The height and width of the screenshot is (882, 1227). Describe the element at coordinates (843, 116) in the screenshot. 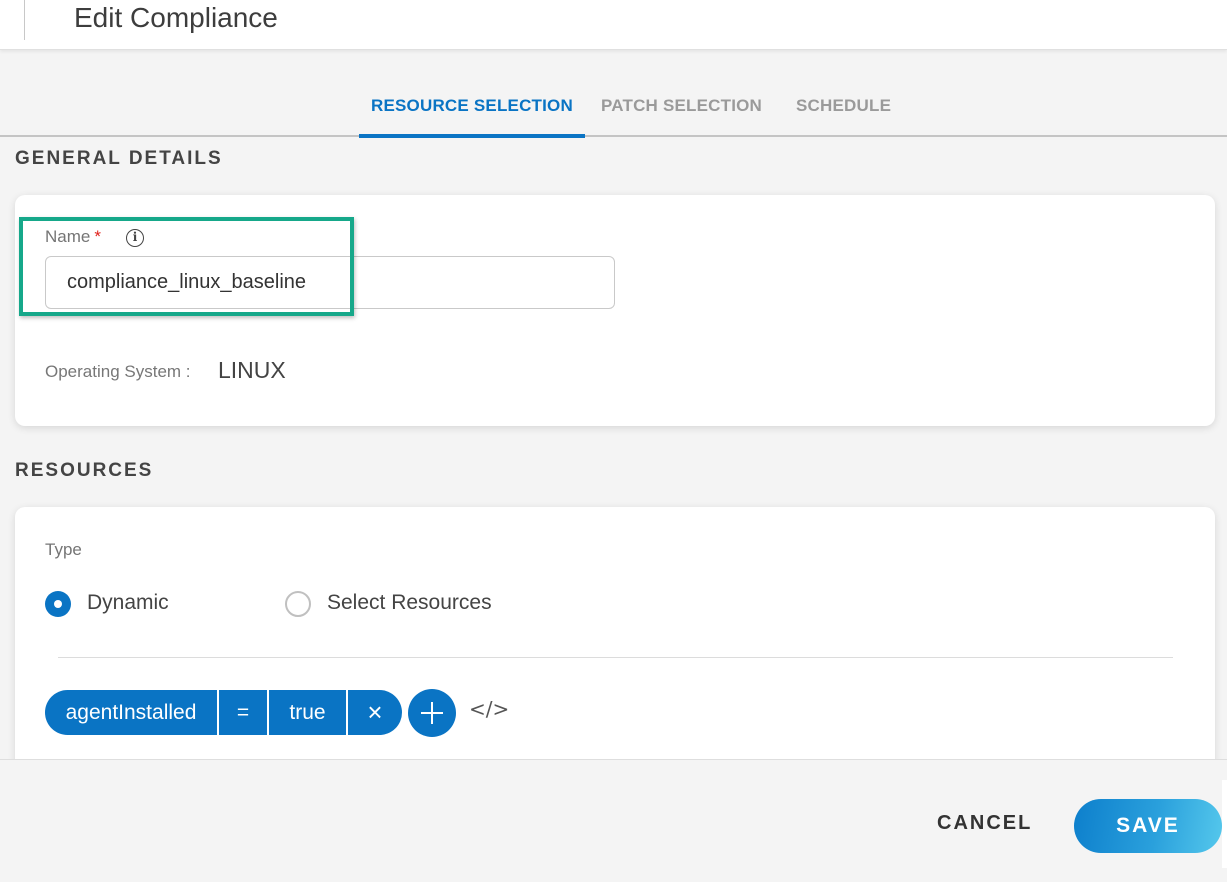

I see `tab-schedule: SCHEDULE` at that location.